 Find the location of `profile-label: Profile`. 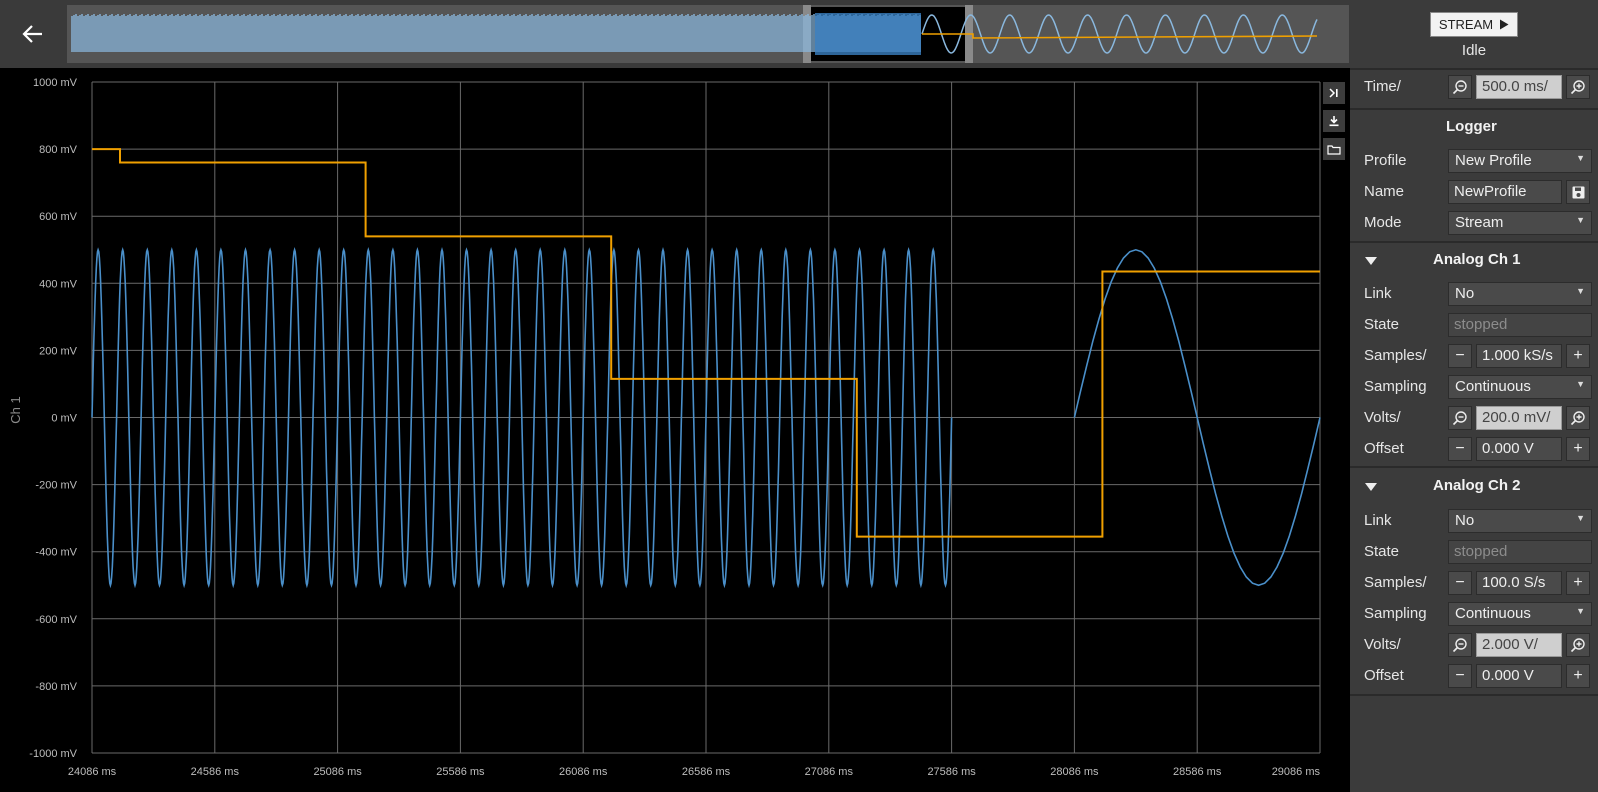

profile-label: Profile is located at coordinates (1385, 160).